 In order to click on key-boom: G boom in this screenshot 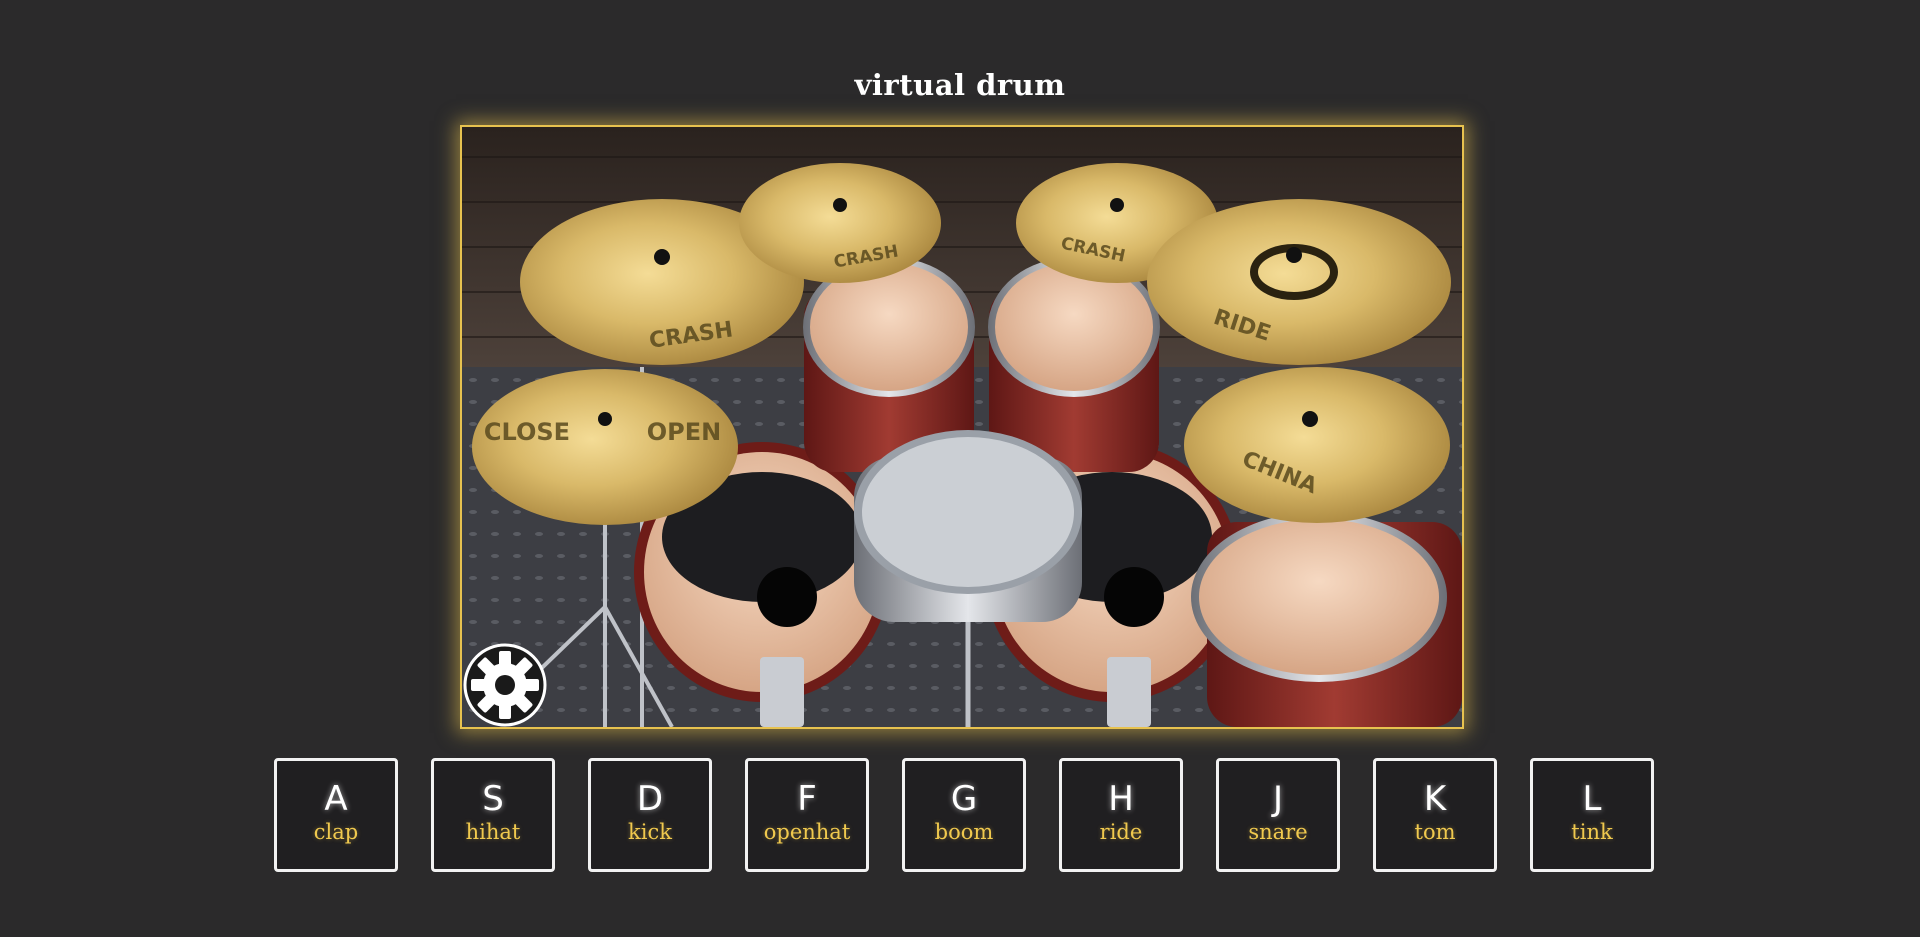, I will do `click(964, 815)`.